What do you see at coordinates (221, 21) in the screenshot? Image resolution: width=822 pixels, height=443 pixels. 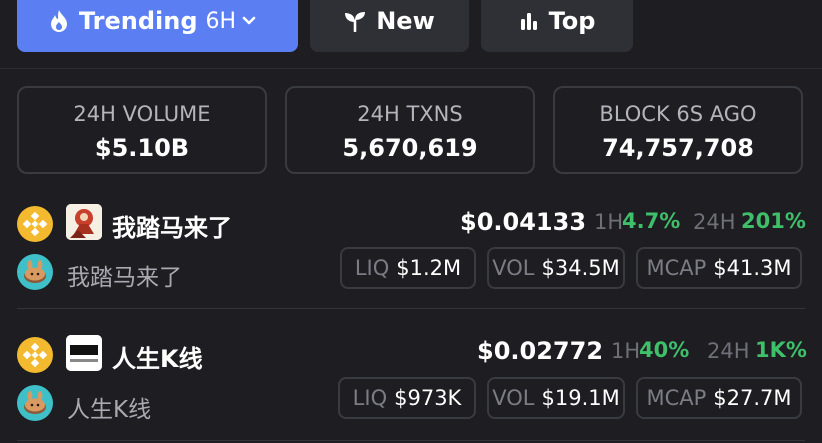 I see `period-selector: 6H` at bounding box center [221, 21].